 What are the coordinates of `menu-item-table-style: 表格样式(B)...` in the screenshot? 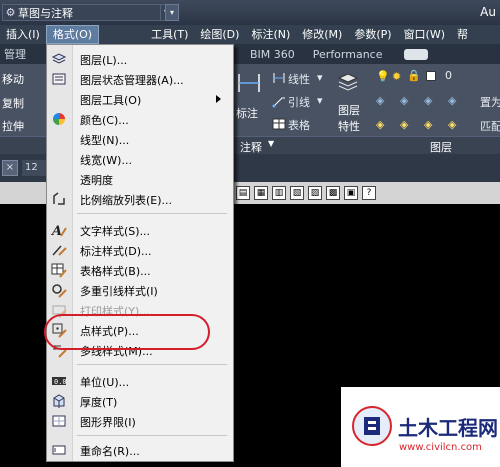 It's located at (140, 270).